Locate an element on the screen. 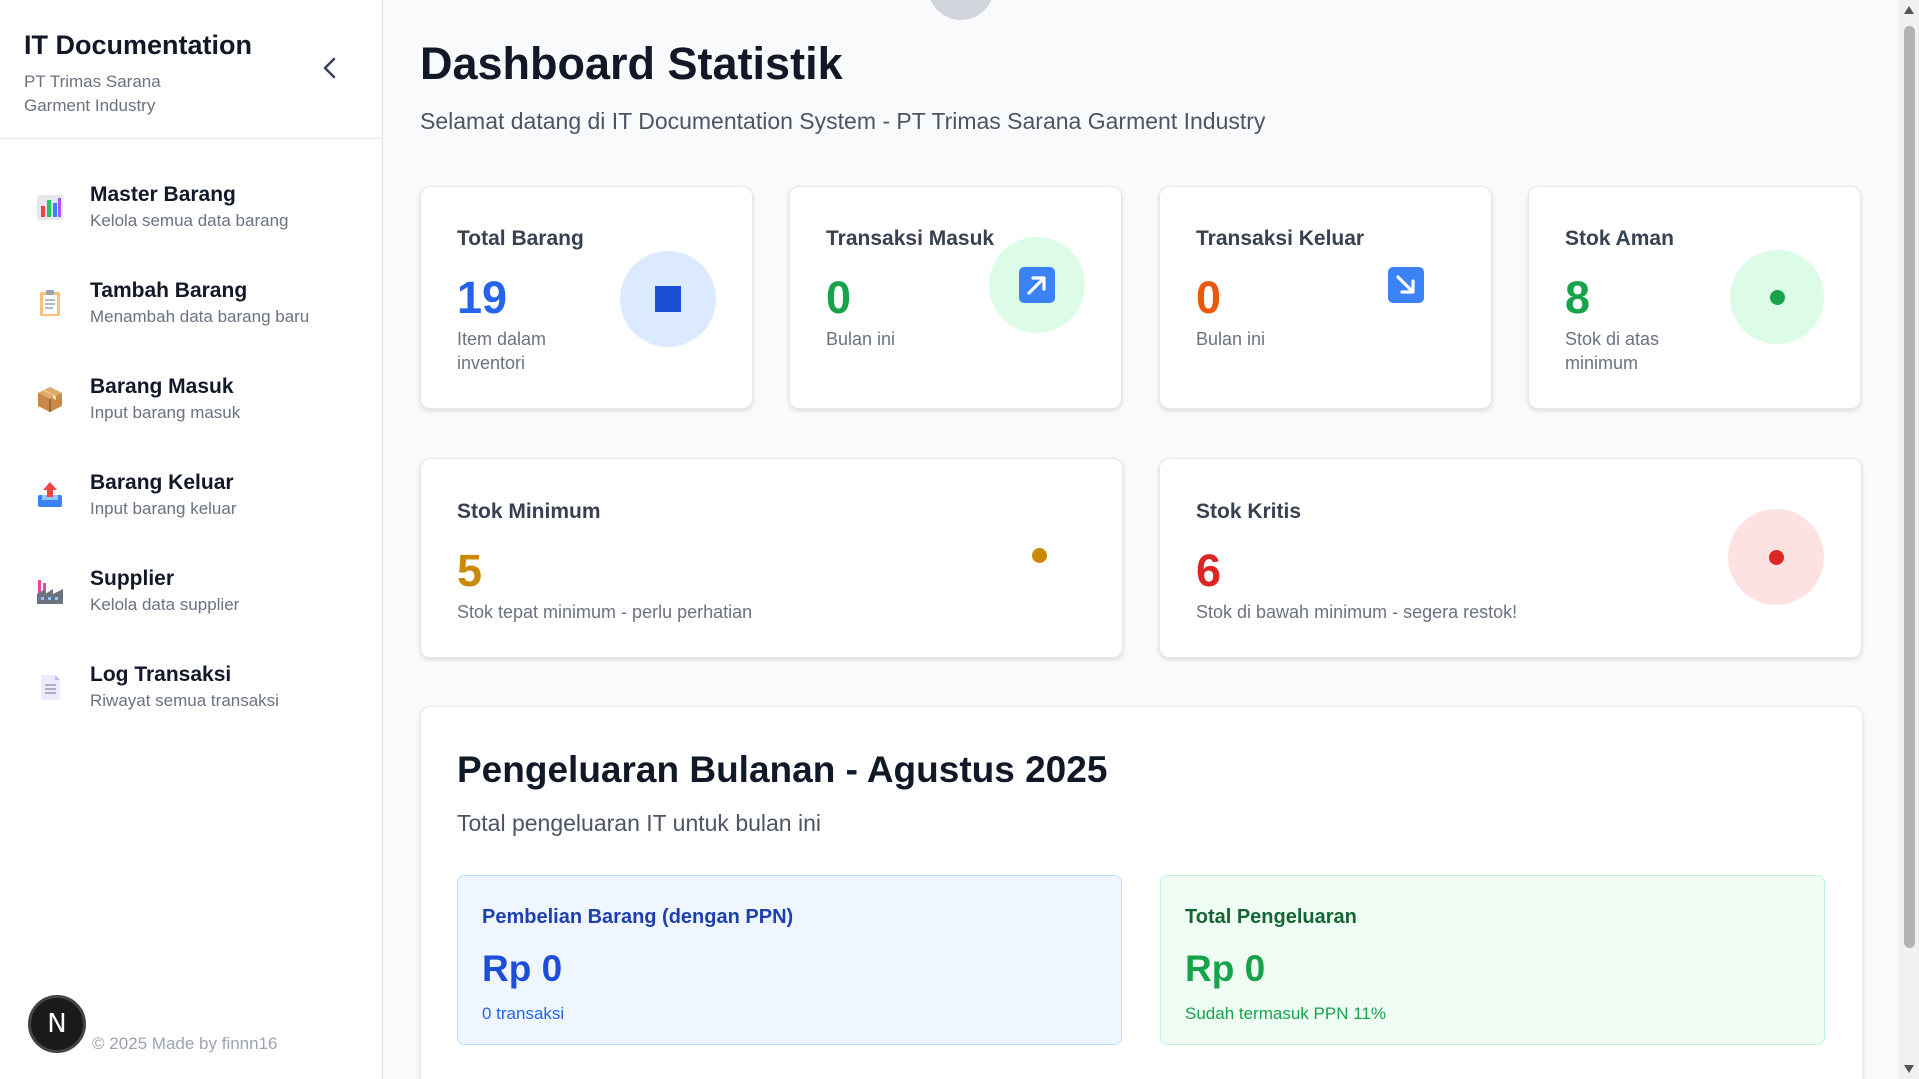 This screenshot has width=1919, height=1079. stat-label: Stok Kritis is located at coordinates (1249, 511).